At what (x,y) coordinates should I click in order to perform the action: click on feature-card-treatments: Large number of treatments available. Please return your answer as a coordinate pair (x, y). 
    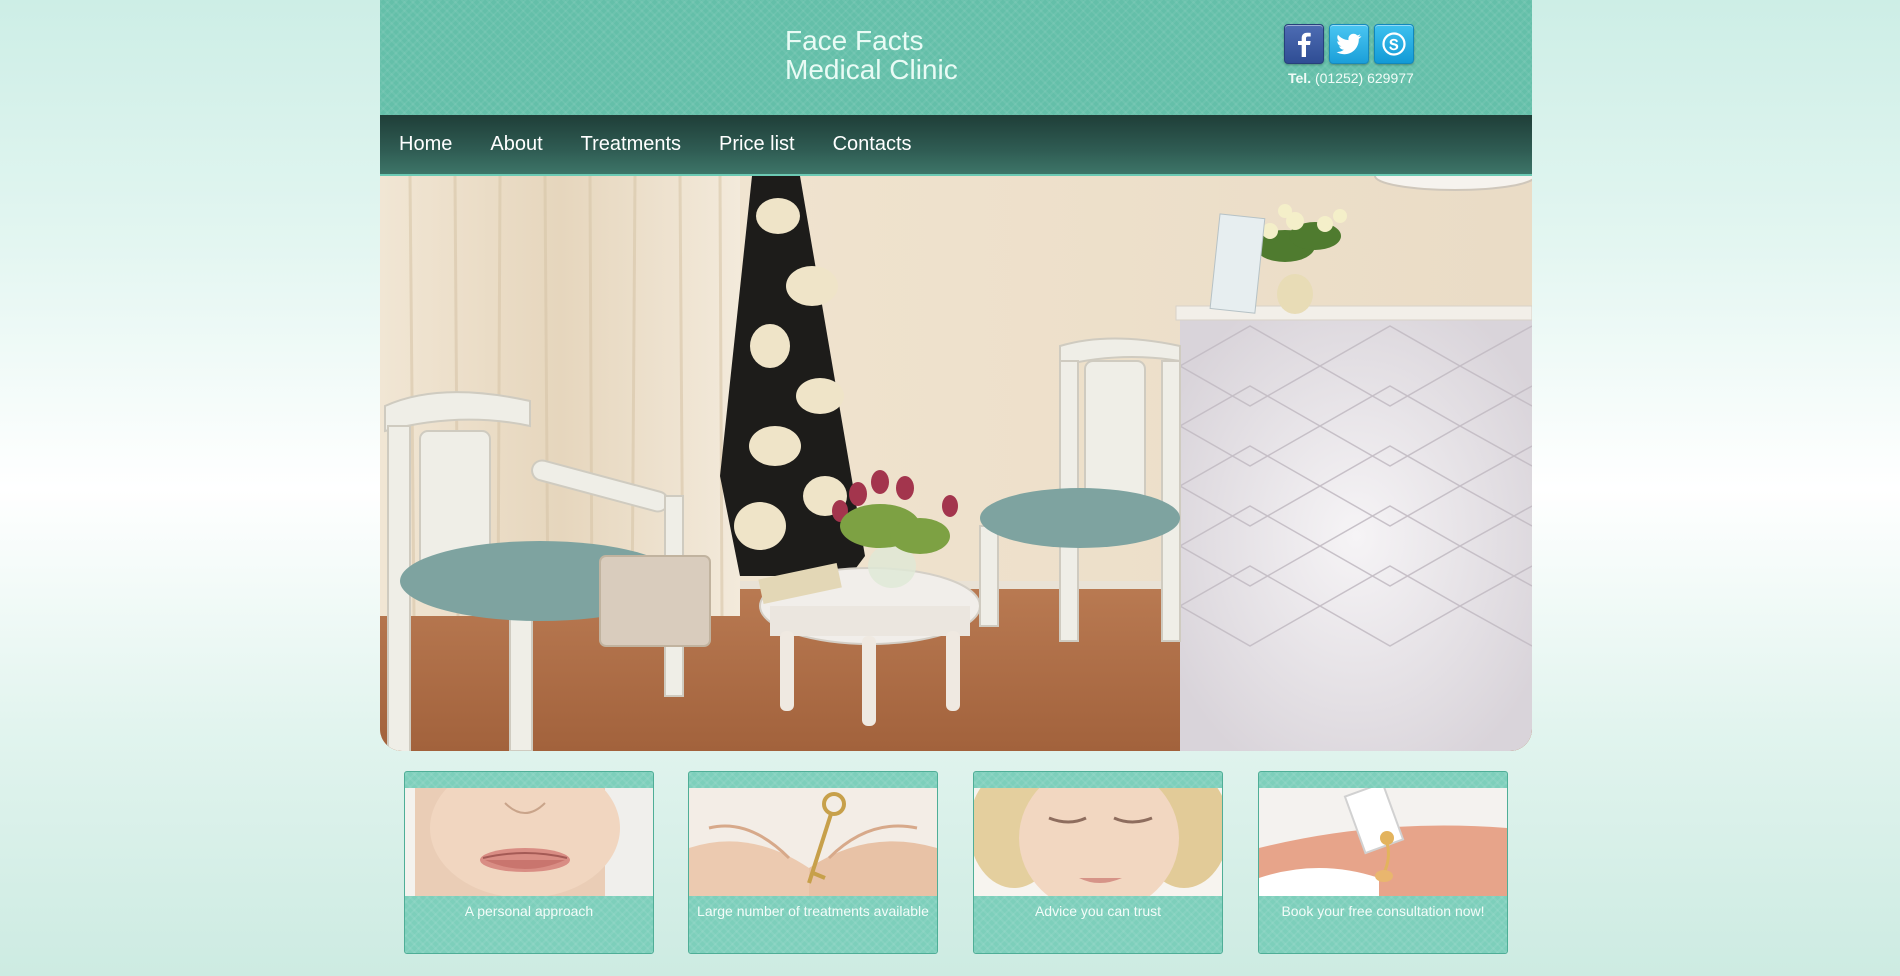
    Looking at the image, I should click on (813, 862).